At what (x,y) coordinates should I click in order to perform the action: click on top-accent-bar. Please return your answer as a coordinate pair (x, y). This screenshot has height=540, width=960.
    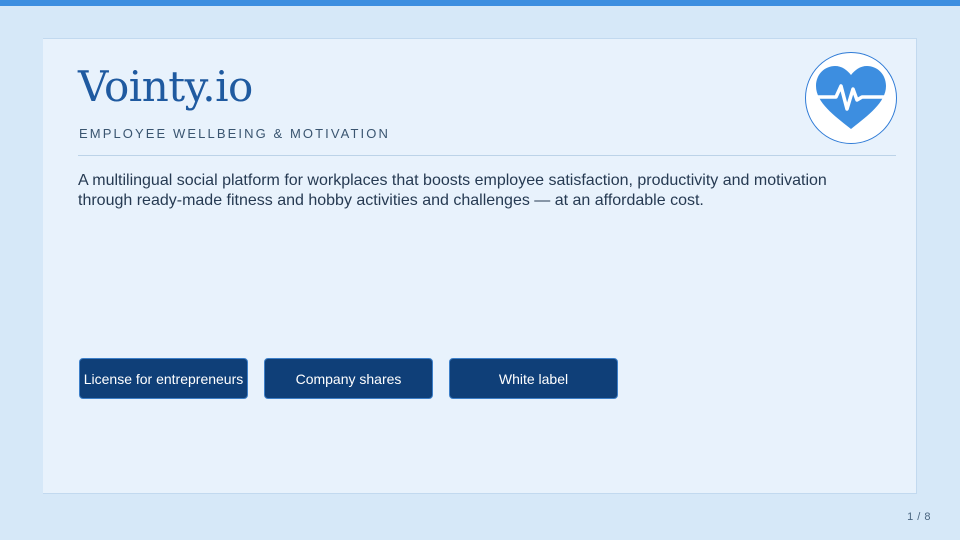
    Looking at the image, I should click on (480, 3).